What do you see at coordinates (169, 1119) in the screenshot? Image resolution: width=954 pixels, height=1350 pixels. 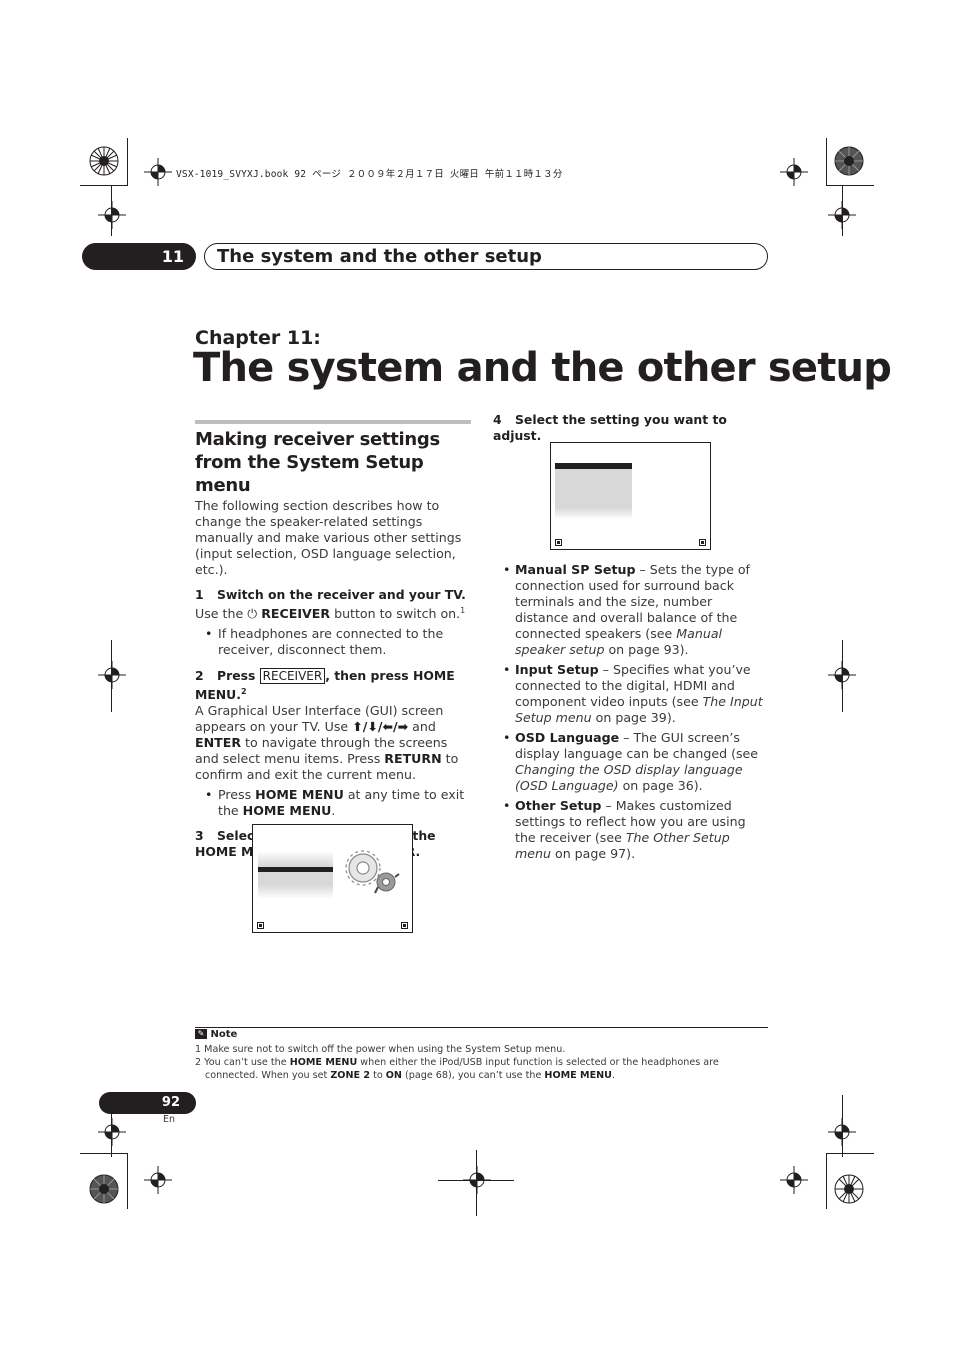 I see `page-language: En` at bounding box center [169, 1119].